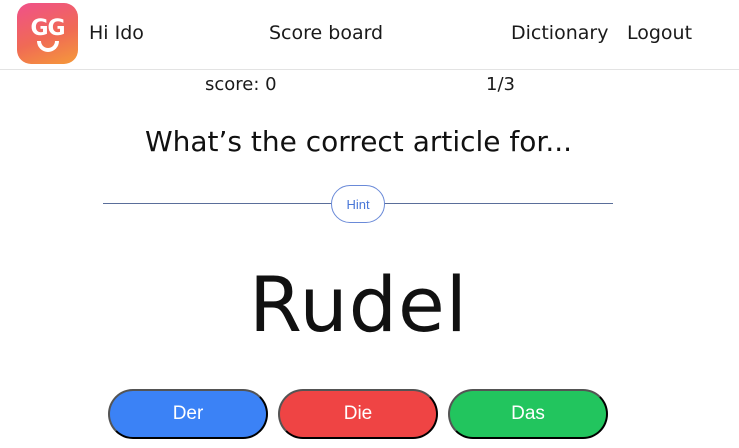  Describe the element at coordinates (659, 33) in the screenshot. I see `nav-link-logout: Logout` at that location.